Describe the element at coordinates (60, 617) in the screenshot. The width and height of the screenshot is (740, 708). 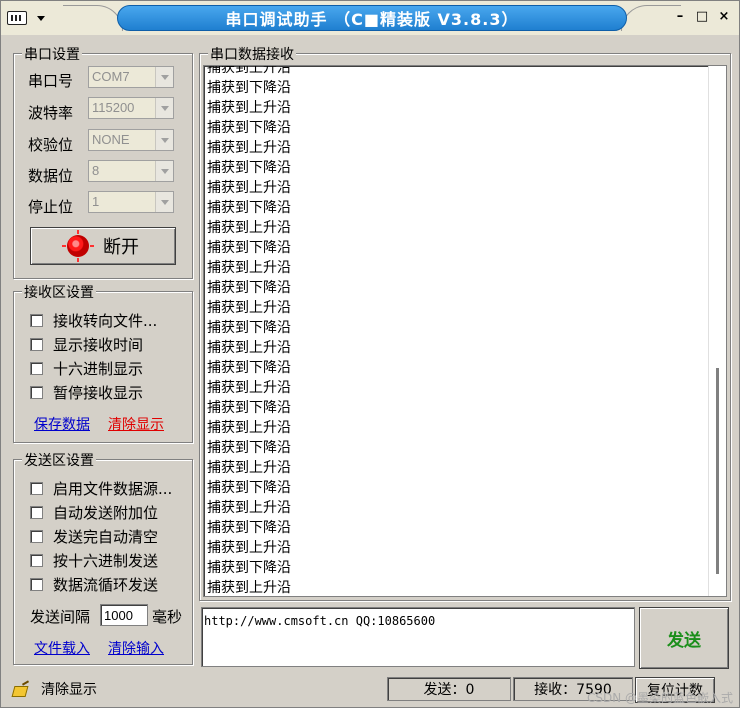
I see `send-interval-label: 发送间隔` at that location.